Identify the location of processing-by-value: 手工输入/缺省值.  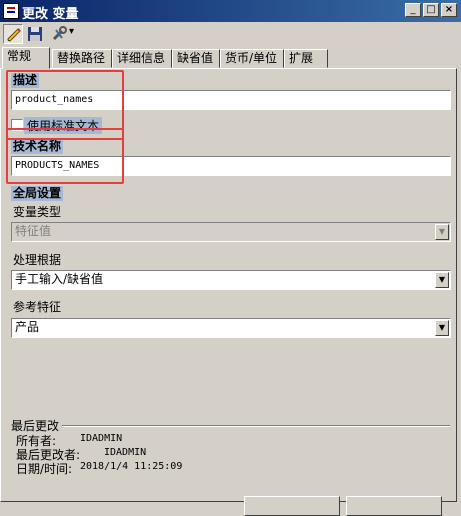
(59, 279).